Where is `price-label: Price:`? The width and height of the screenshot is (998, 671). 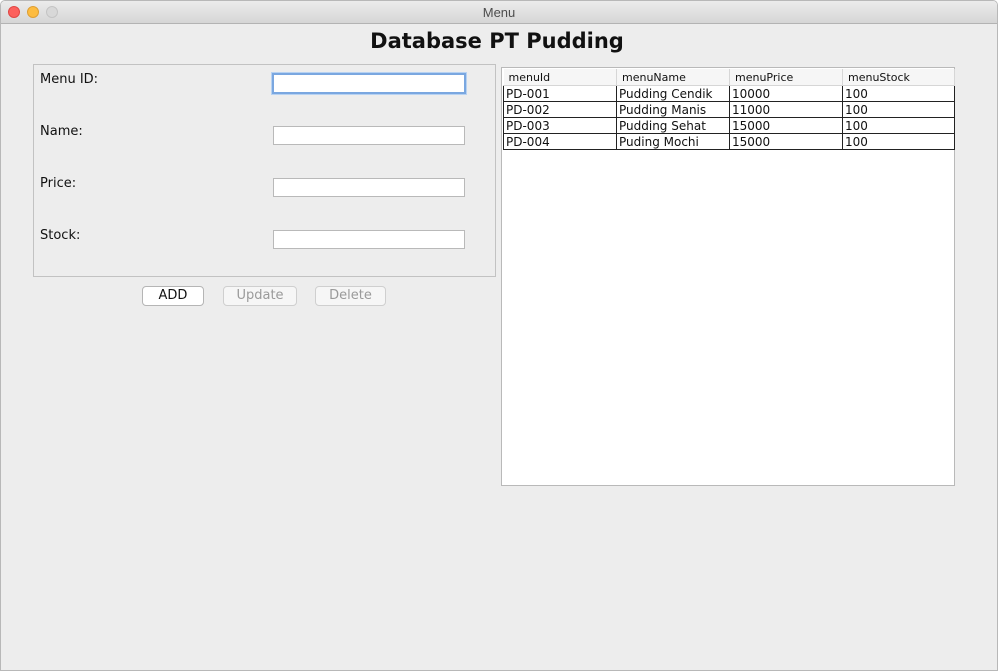 price-label: Price: is located at coordinates (58, 183).